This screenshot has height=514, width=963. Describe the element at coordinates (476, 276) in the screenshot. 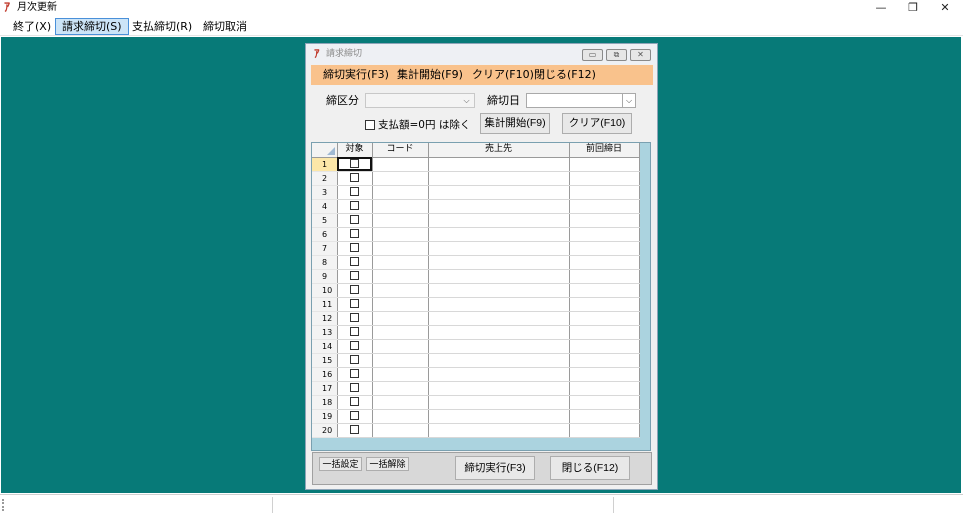

I see `table-row: 9` at that location.